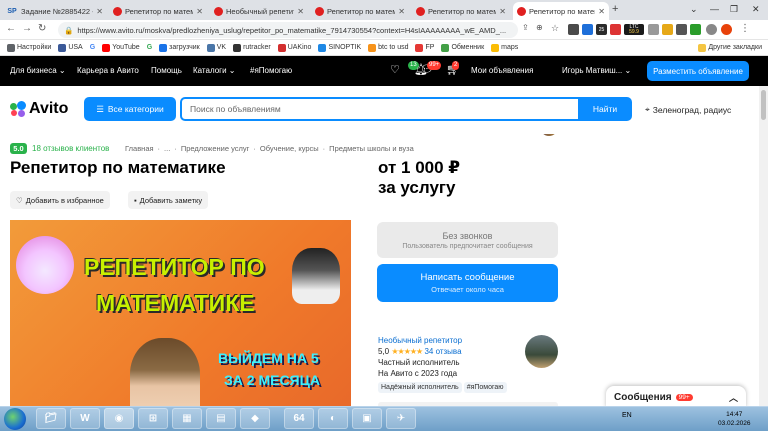  I want to click on pomogau-link: #яПомогаю, so click(271, 70).